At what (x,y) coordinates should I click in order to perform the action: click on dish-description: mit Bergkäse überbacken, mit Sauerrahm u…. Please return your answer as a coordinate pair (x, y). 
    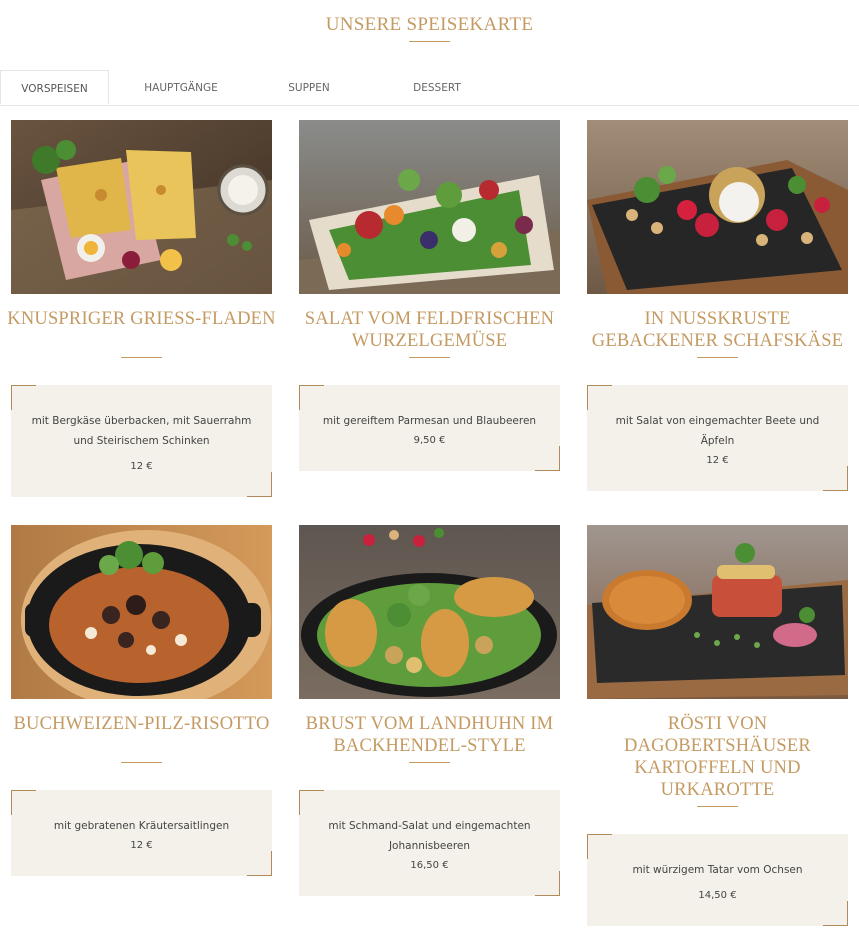
    Looking at the image, I should click on (141, 431).